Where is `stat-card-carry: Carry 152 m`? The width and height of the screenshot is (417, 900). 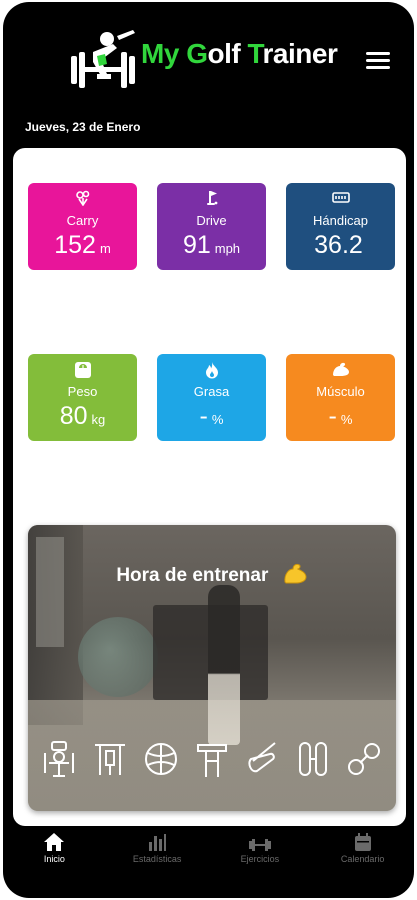
stat-card-carry: Carry 152 m is located at coordinates (82, 226).